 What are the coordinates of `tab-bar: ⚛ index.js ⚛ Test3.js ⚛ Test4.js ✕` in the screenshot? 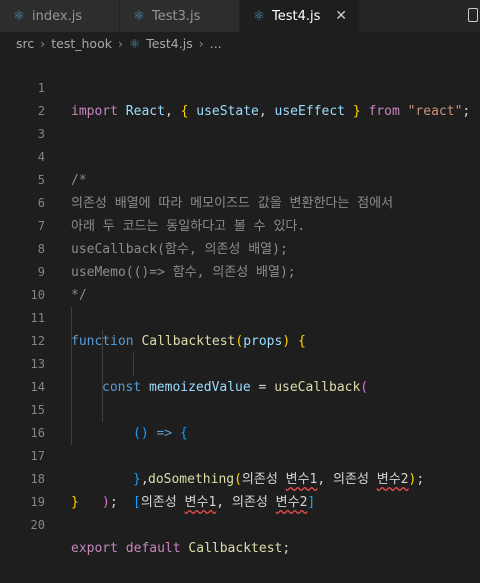 It's located at (240, 16).